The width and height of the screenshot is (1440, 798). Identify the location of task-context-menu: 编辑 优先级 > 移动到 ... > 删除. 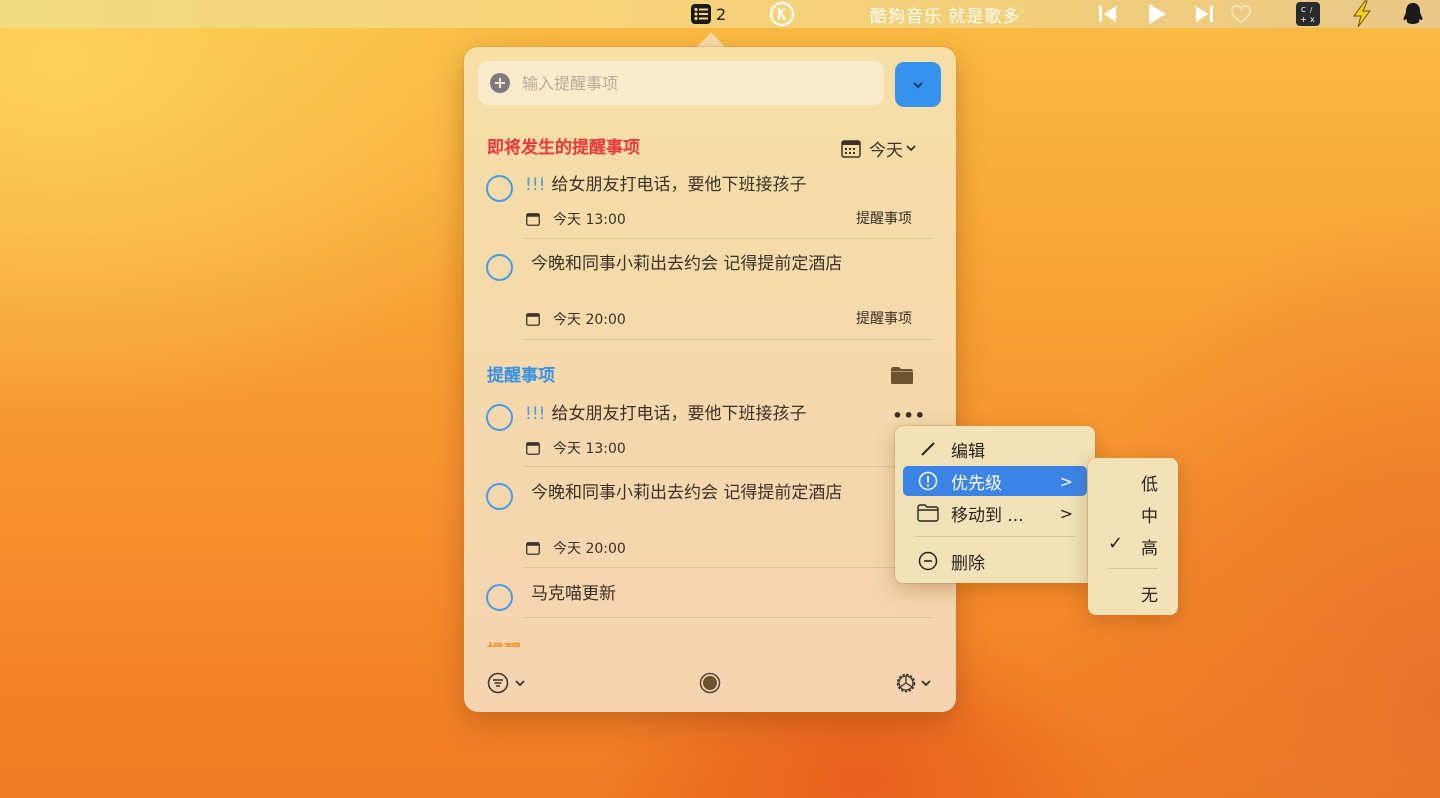
(995, 504).